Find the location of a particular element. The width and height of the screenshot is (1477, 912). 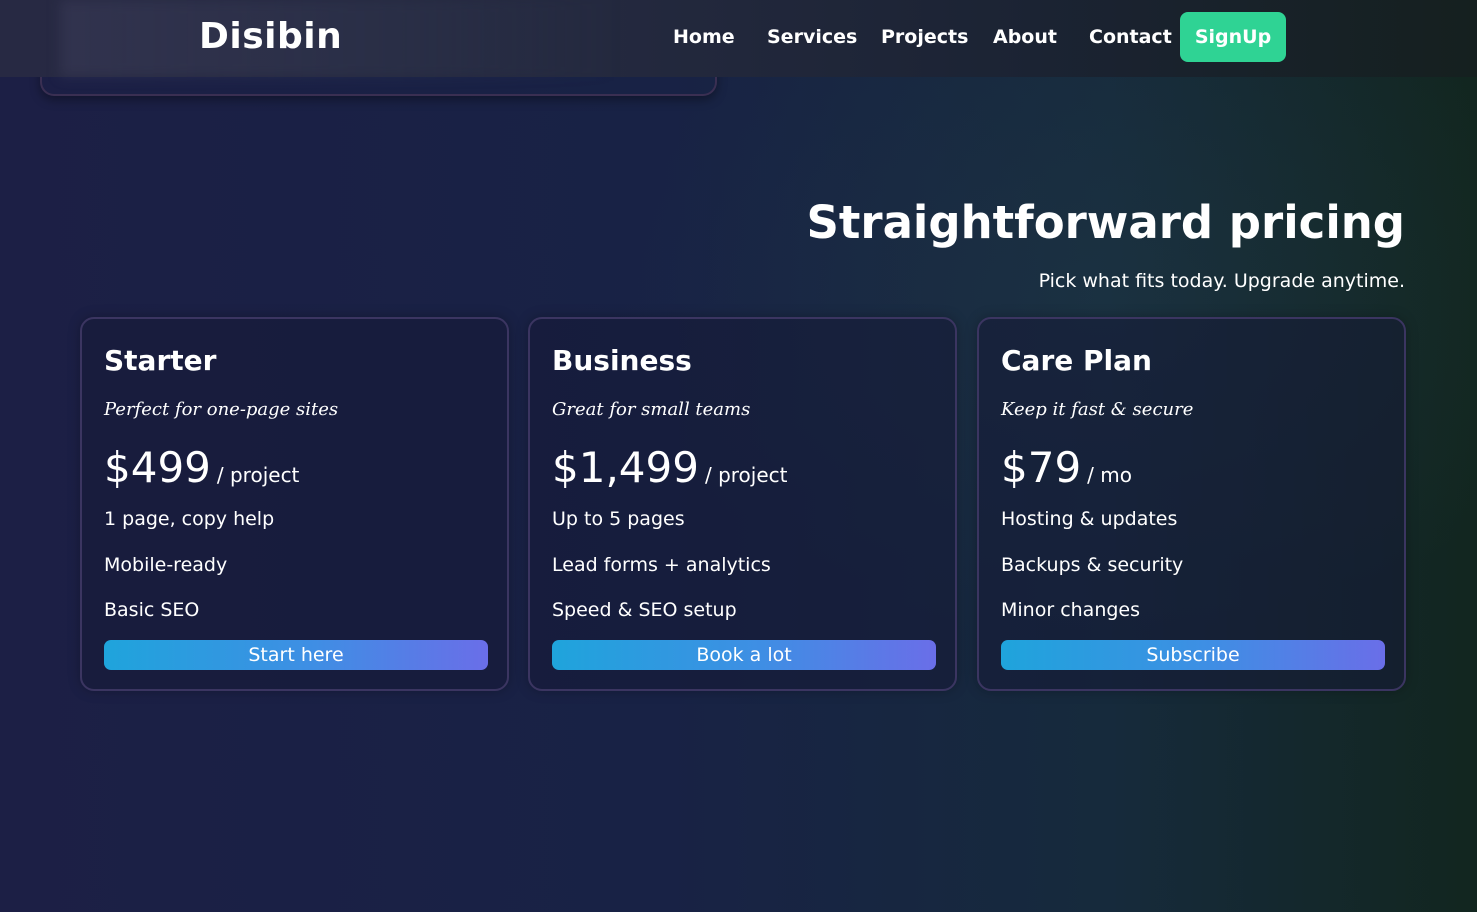

nav-contact: Contact is located at coordinates (1130, 37).